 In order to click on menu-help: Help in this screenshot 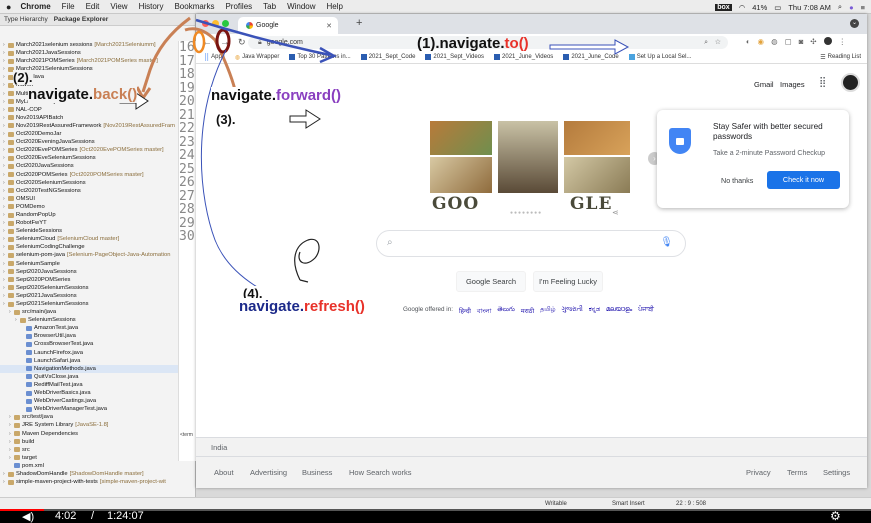, I will do `click(335, 6)`.